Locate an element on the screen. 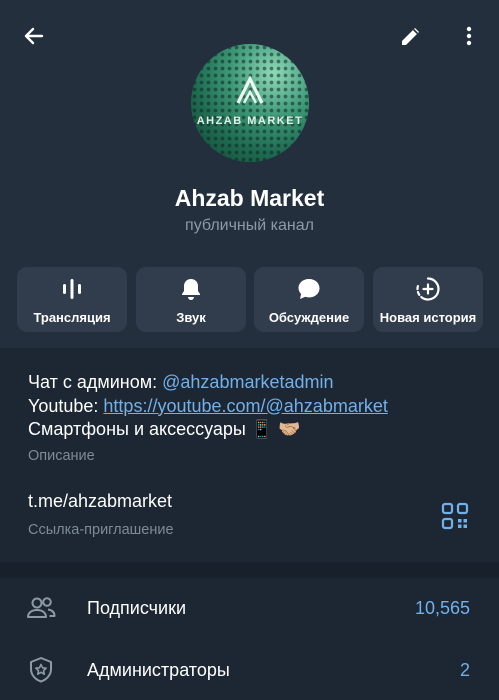 This screenshot has width=499, height=700. administrators-label: Администраторы is located at coordinates (158, 670).